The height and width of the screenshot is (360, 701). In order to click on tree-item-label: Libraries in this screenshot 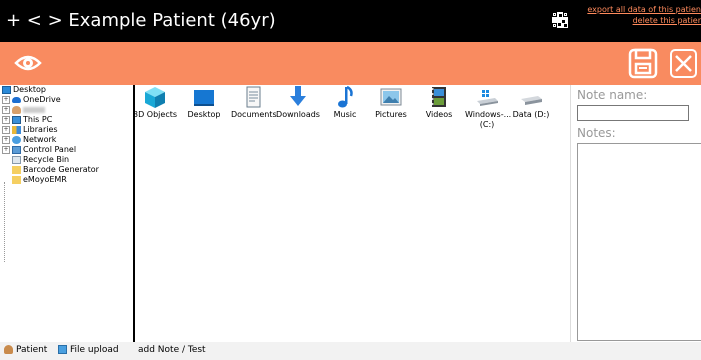, I will do `click(40, 129)`.